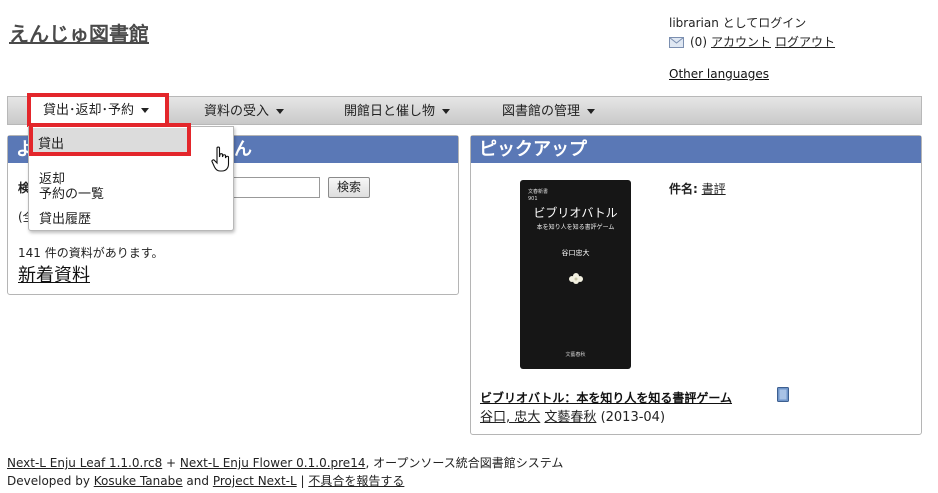 This screenshot has height=493, width=938. I want to click on login-box: librarian としてログイン (0) アカウント ログアウト, so click(752, 33).